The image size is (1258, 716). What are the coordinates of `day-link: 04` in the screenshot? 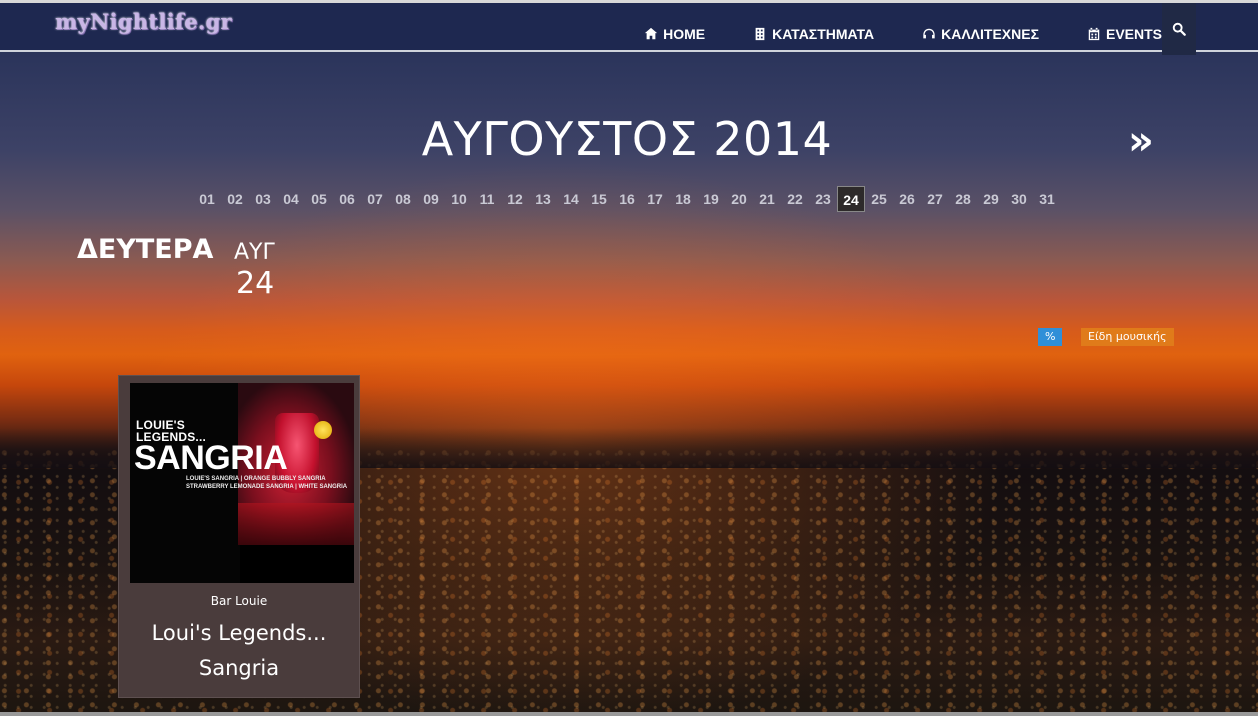 It's located at (291, 199).